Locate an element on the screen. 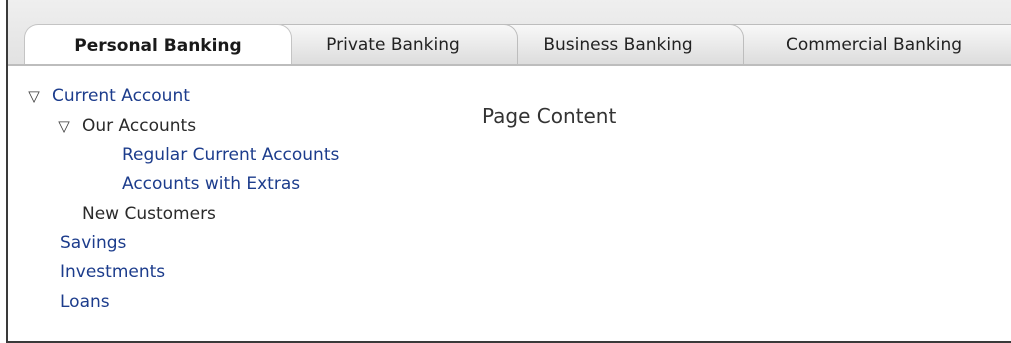  nav-link-regular-current-accounts: Regular Current Accounts is located at coordinates (230, 155).